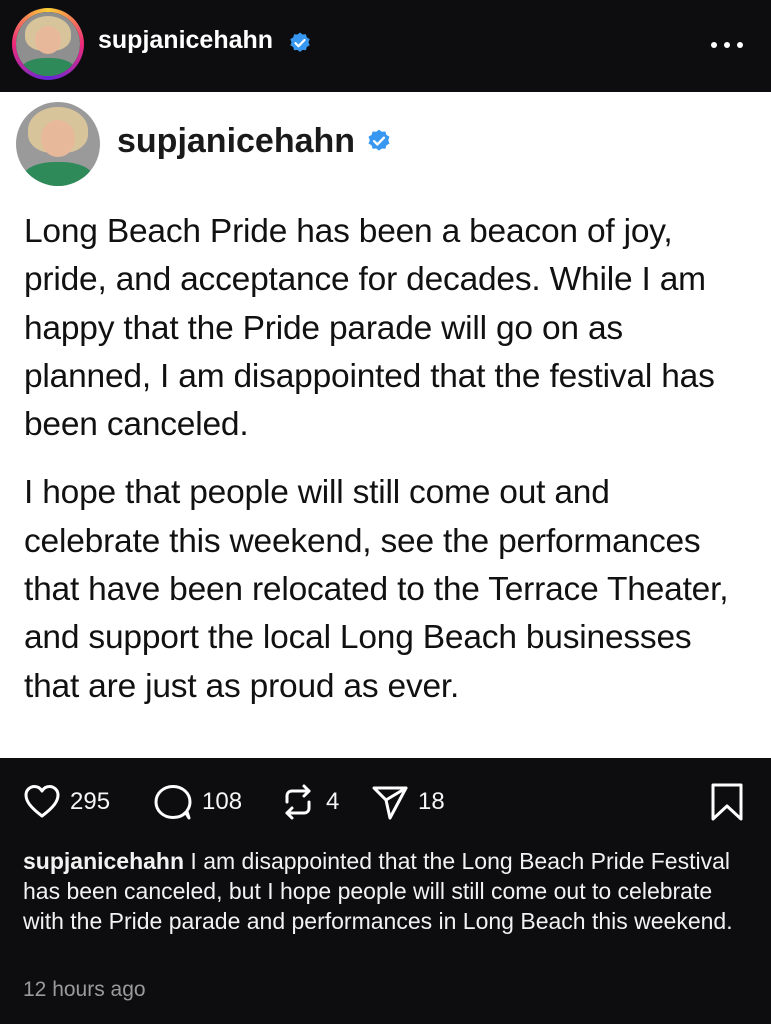  I want to click on share-count: 18, so click(431, 801).